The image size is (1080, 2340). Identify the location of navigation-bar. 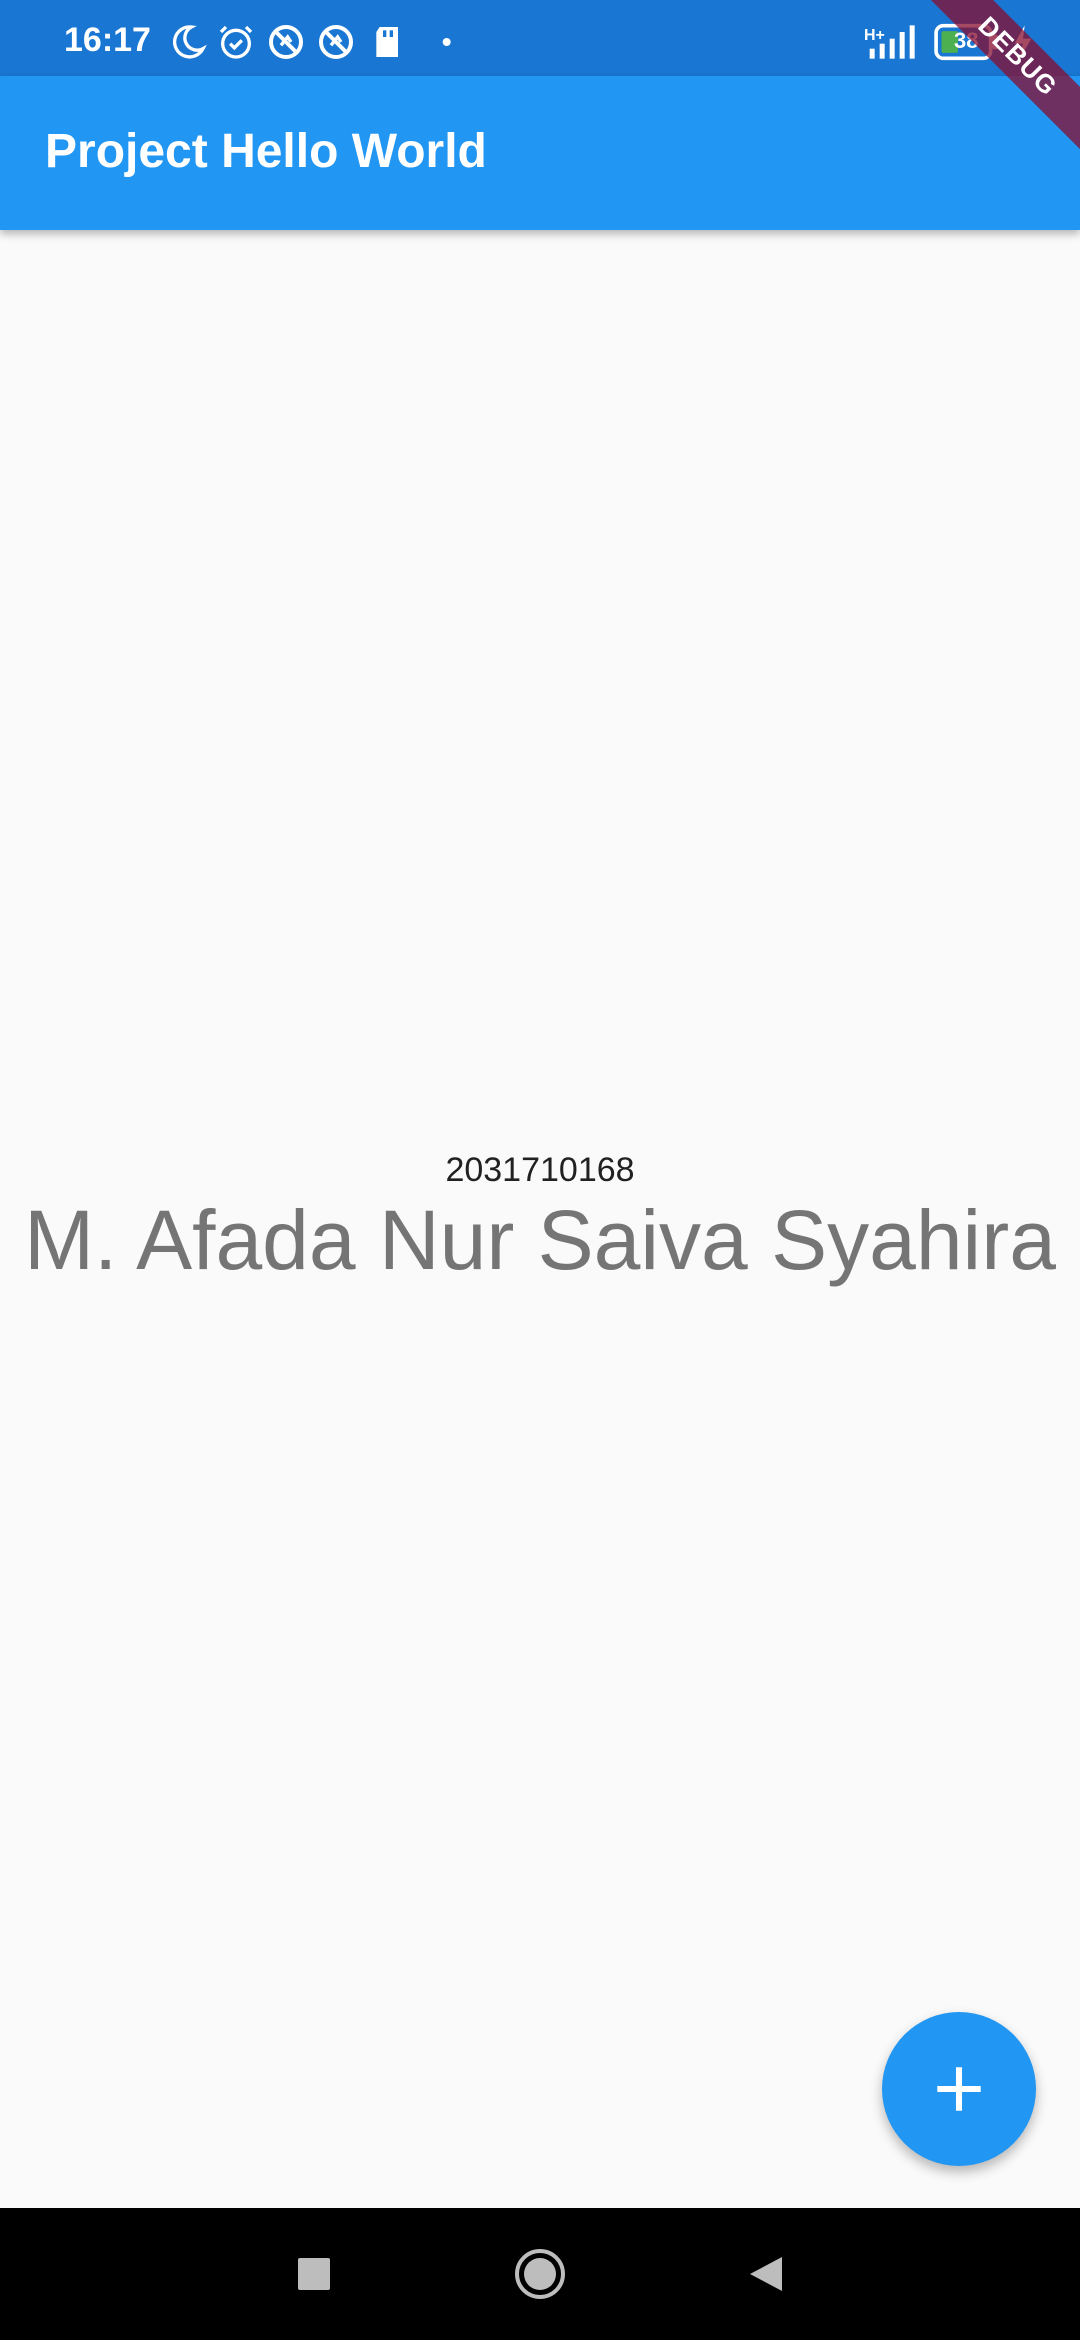
(540, 2274).